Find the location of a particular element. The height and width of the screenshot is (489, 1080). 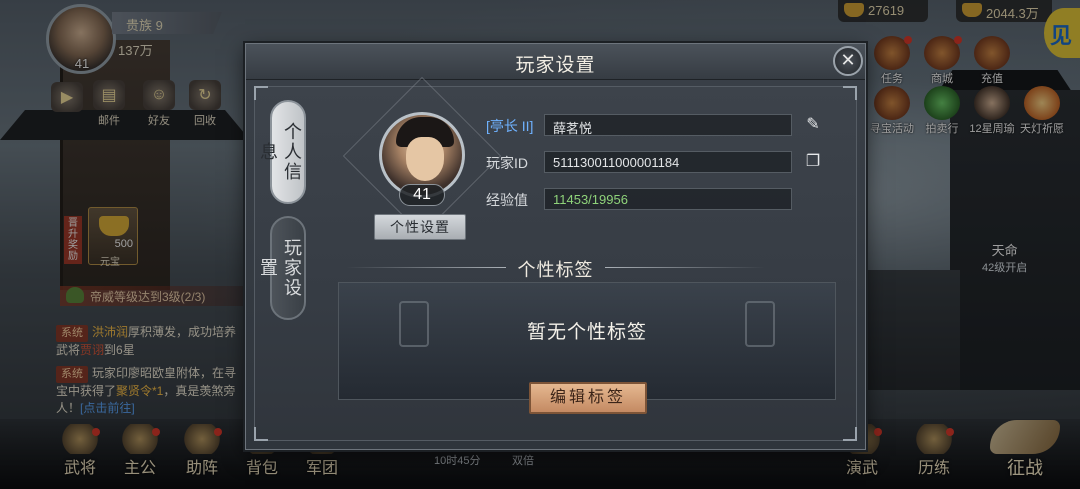

no-tags-text: 暂无个性标签 is located at coordinates (586, 332).